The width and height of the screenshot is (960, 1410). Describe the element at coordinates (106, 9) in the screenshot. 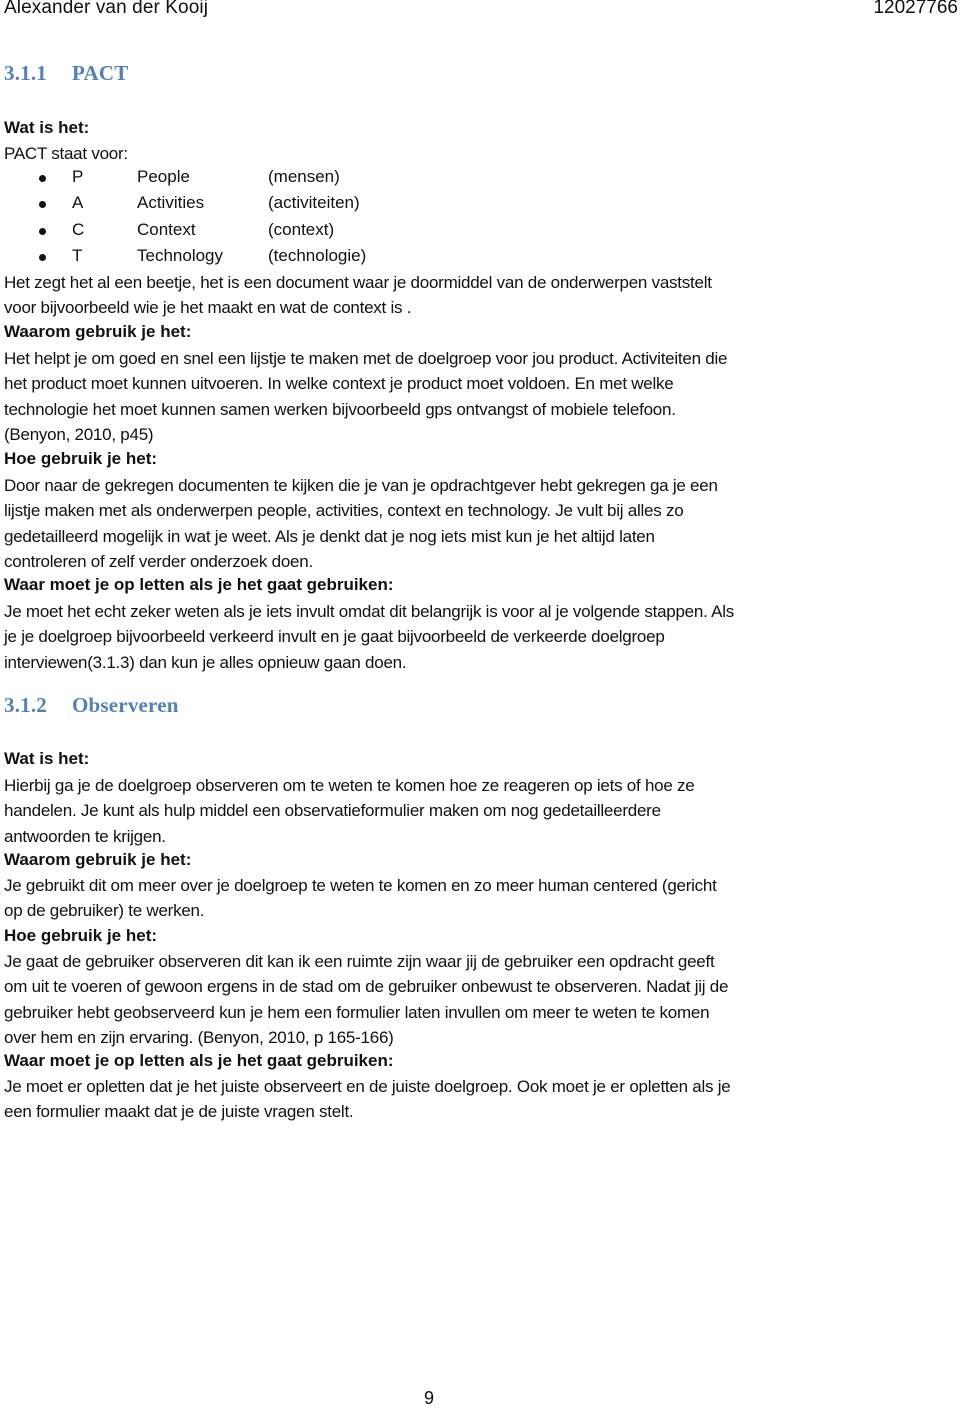

I see `header-author: Alexander van der Kooij` at that location.